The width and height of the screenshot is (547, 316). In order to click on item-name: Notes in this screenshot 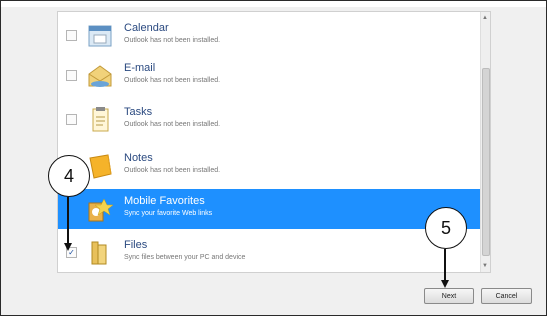, I will do `click(138, 158)`.